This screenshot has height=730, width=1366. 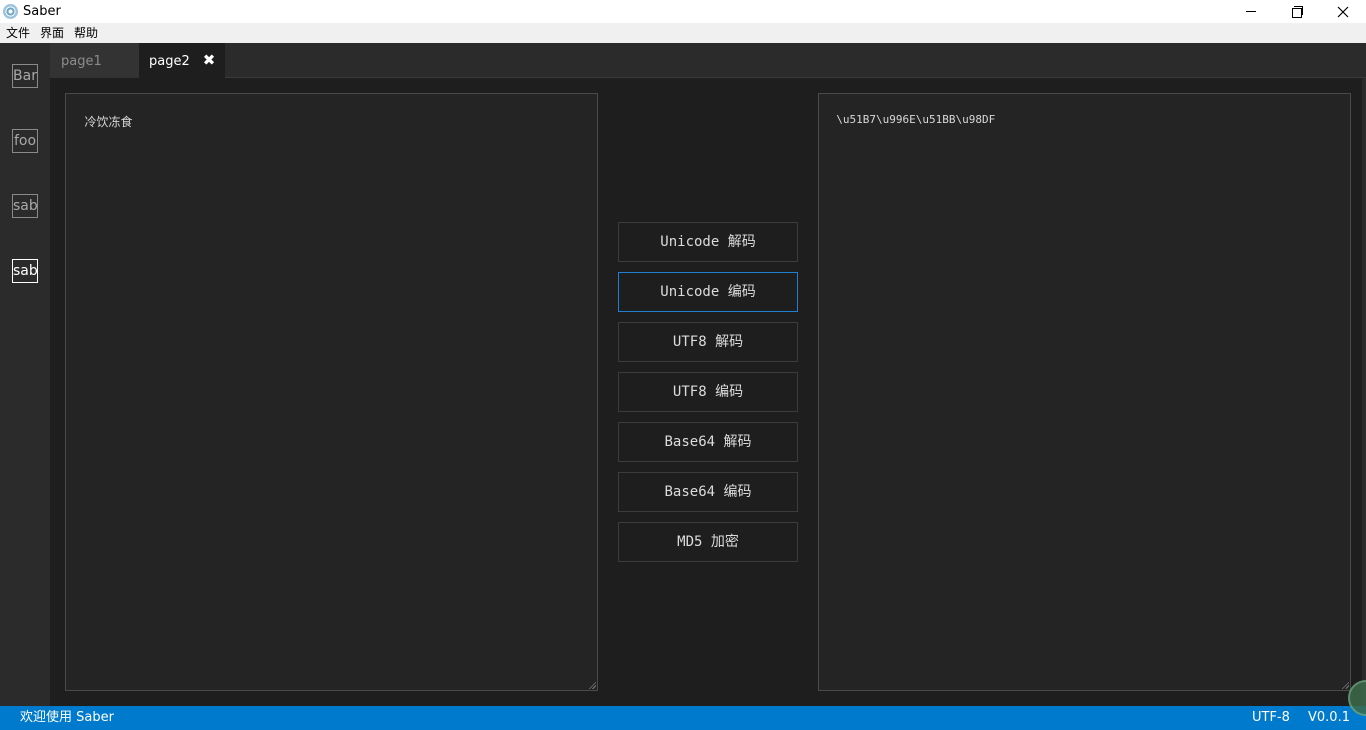 I want to click on close-window-button, so click(x=1343, y=11).